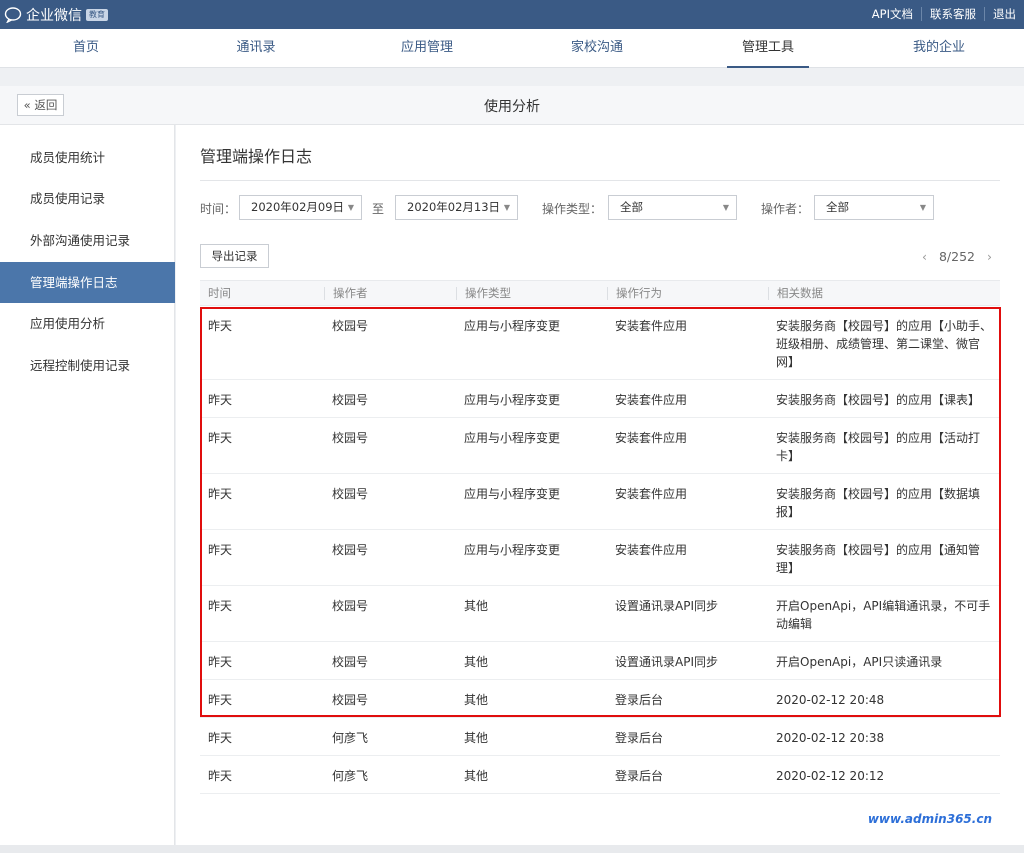  I want to click on cell-data: 2020-02-12 20:12, so click(830, 776).